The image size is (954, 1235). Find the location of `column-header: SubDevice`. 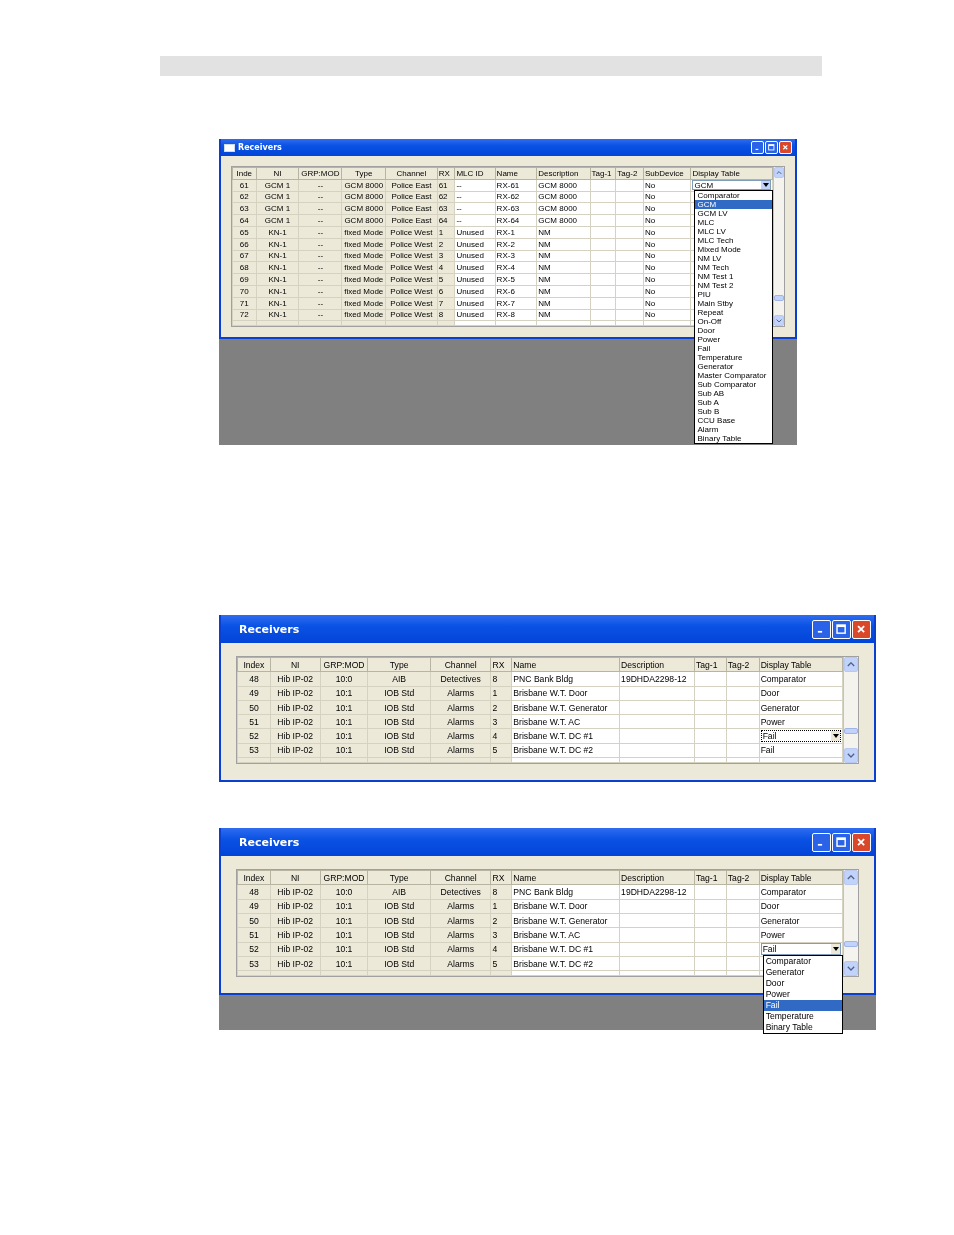

column-header: SubDevice is located at coordinates (667, 173).